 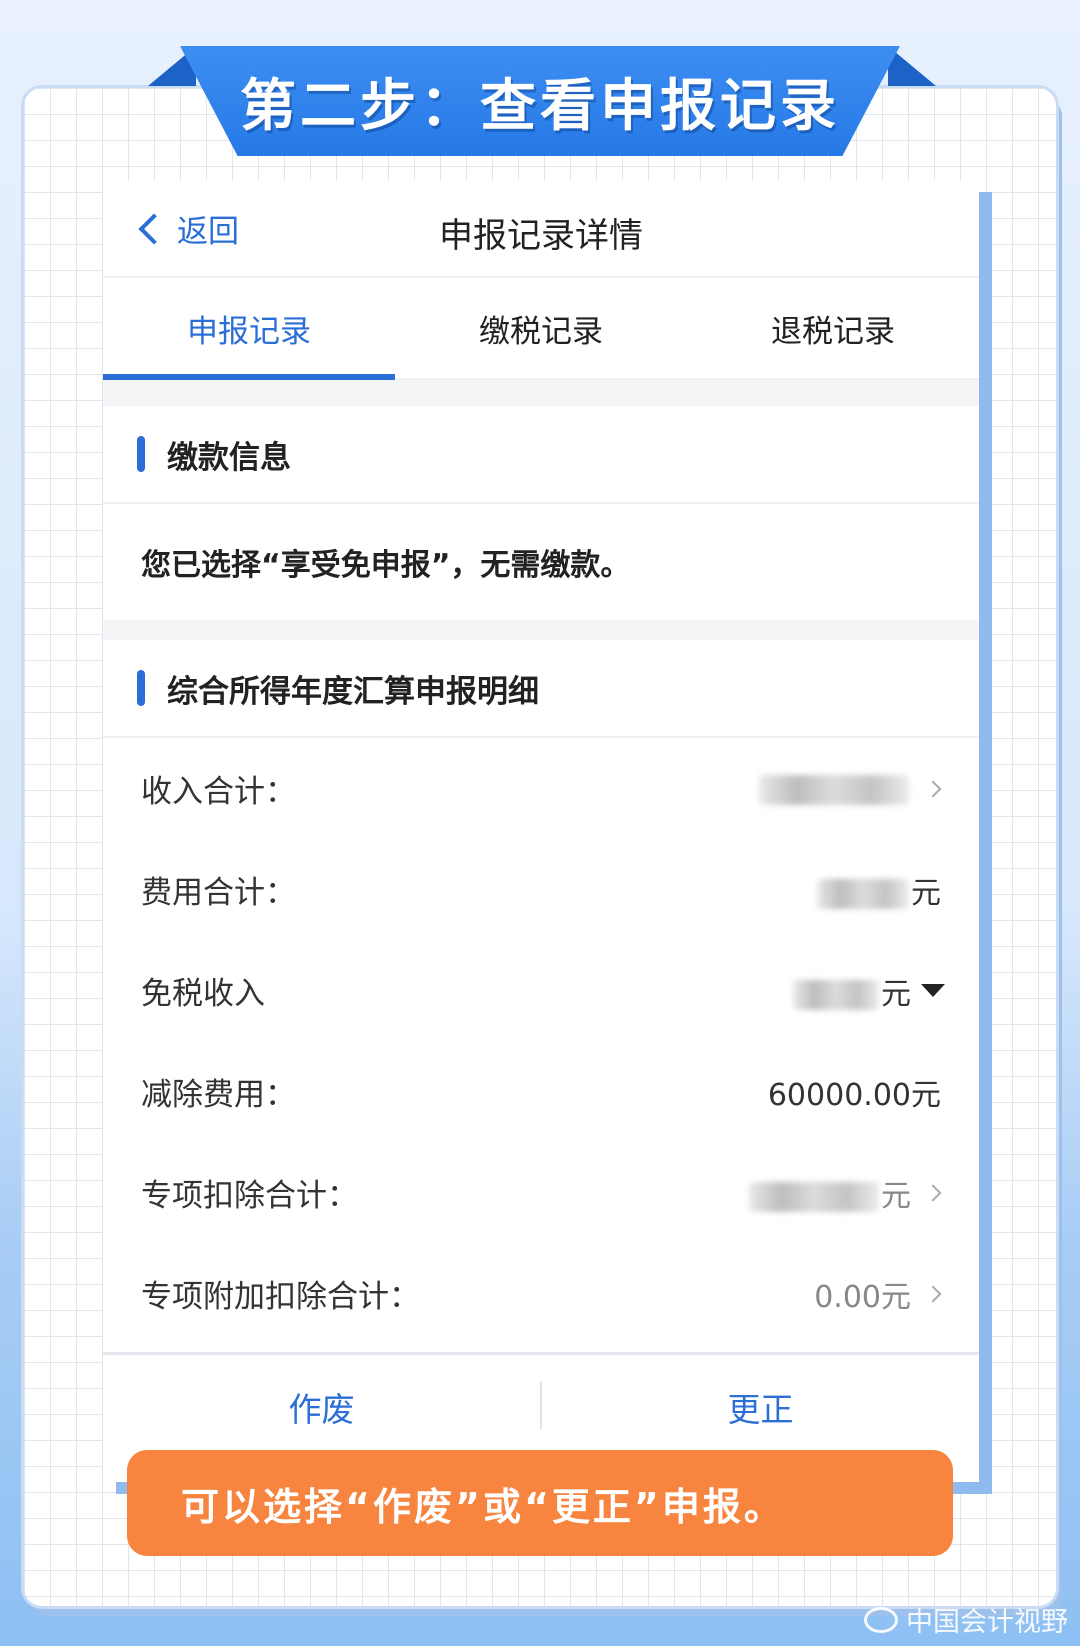 I want to click on watermark-text: 中国会计视野, so click(x=987, y=1622).